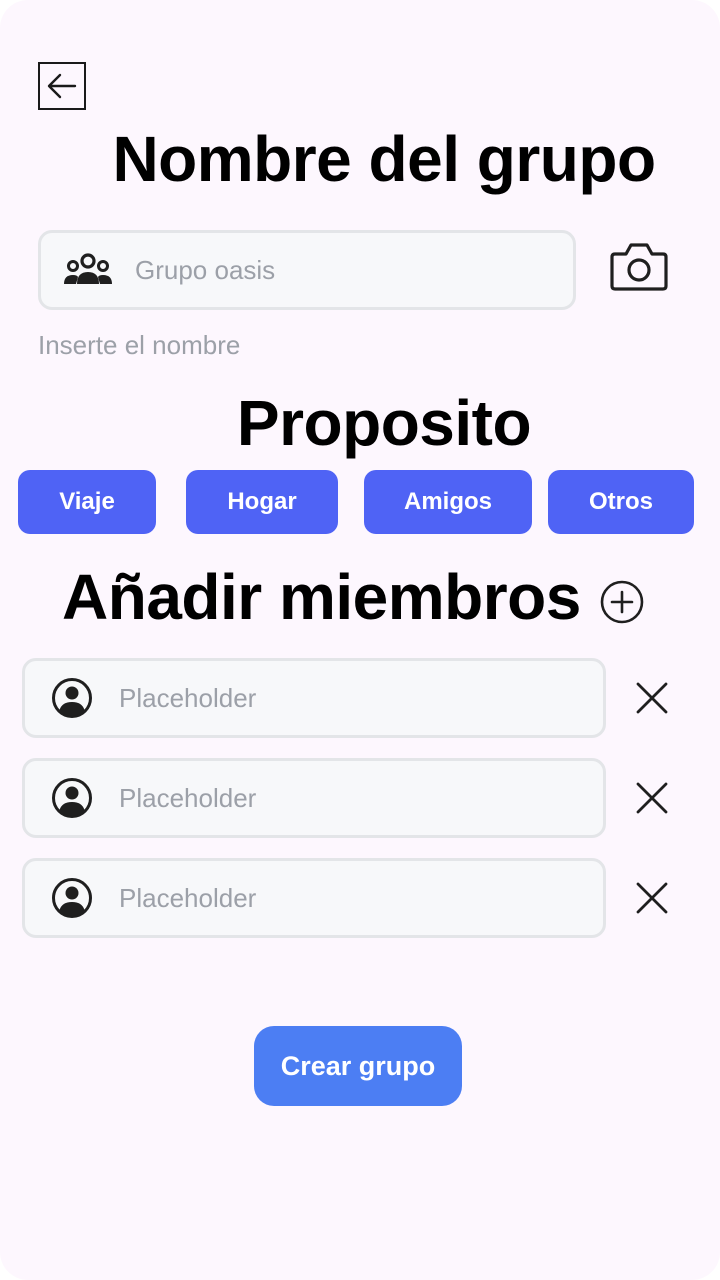 This screenshot has width=720, height=1280. Describe the element at coordinates (621, 502) in the screenshot. I see `purpose-chip-otros: Otros` at that location.